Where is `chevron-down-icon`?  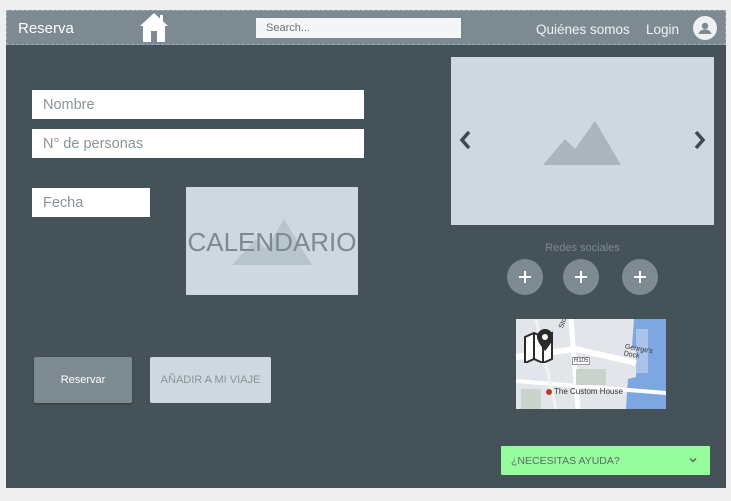
chevron-down-icon is located at coordinates (693, 460).